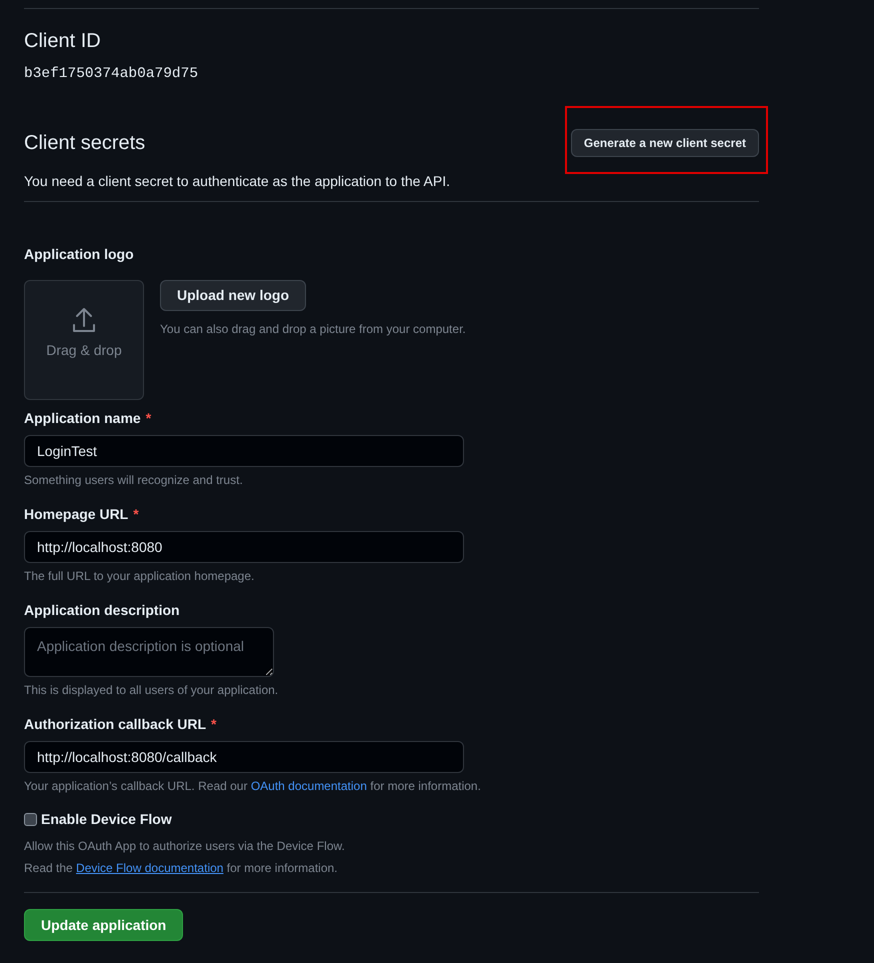 This screenshot has height=963, width=874. What do you see at coordinates (104, 925) in the screenshot?
I see `update-application-button: Update application` at bounding box center [104, 925].